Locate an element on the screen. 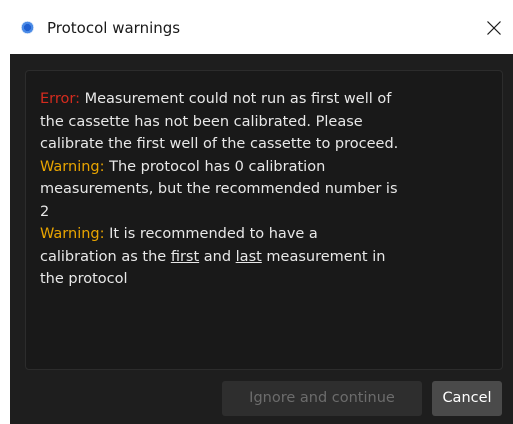 The width and height of the screenshot is (513, 424). warning-text: measurement in is located at coordinates (323, 256).